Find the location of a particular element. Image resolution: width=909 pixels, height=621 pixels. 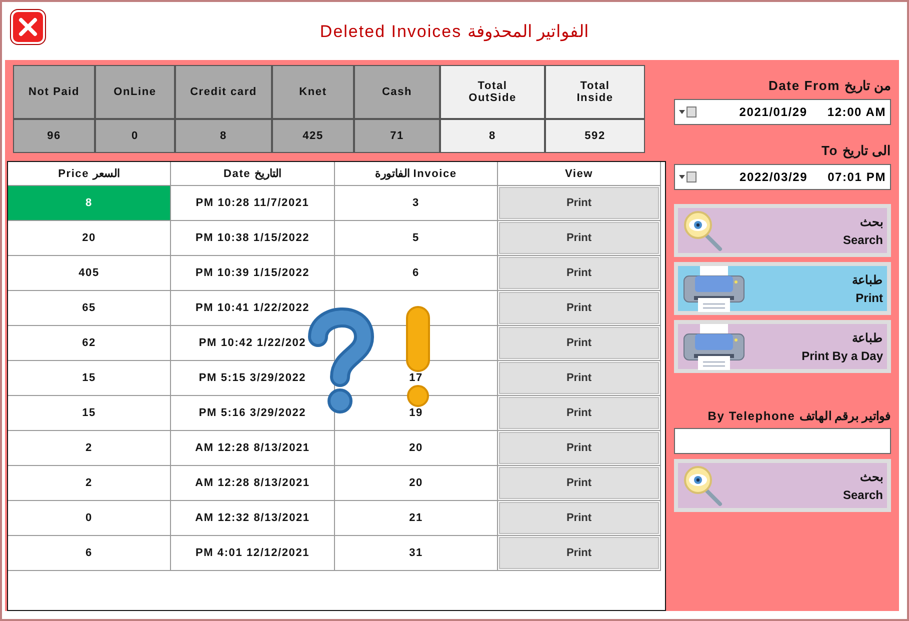

summary-header: Credit card is located at coordinates (223, 92).